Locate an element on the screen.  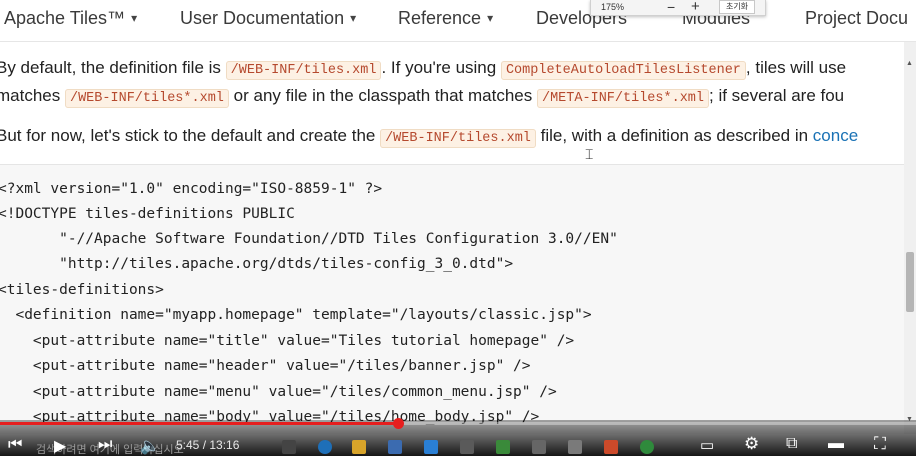
store-icon is located at coordinates (395, 447).